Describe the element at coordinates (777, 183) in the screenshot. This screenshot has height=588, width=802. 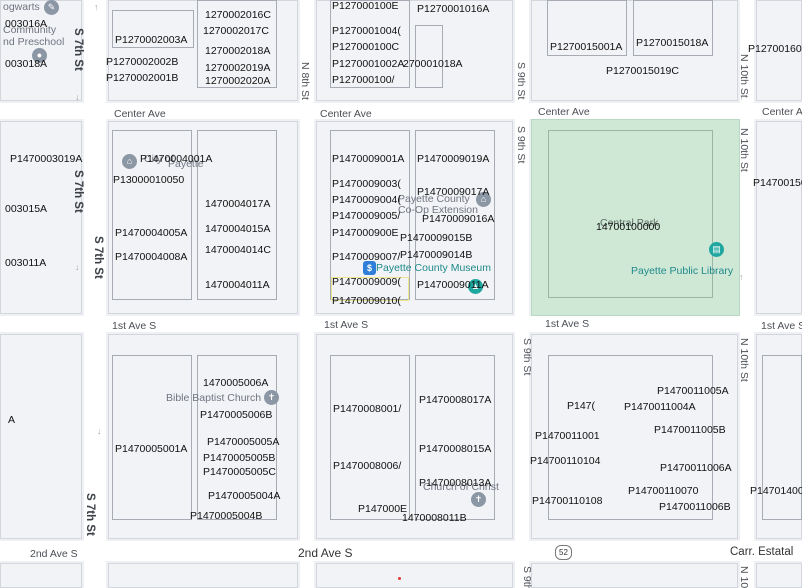
I see `parcel-label: P14700150` at that location.